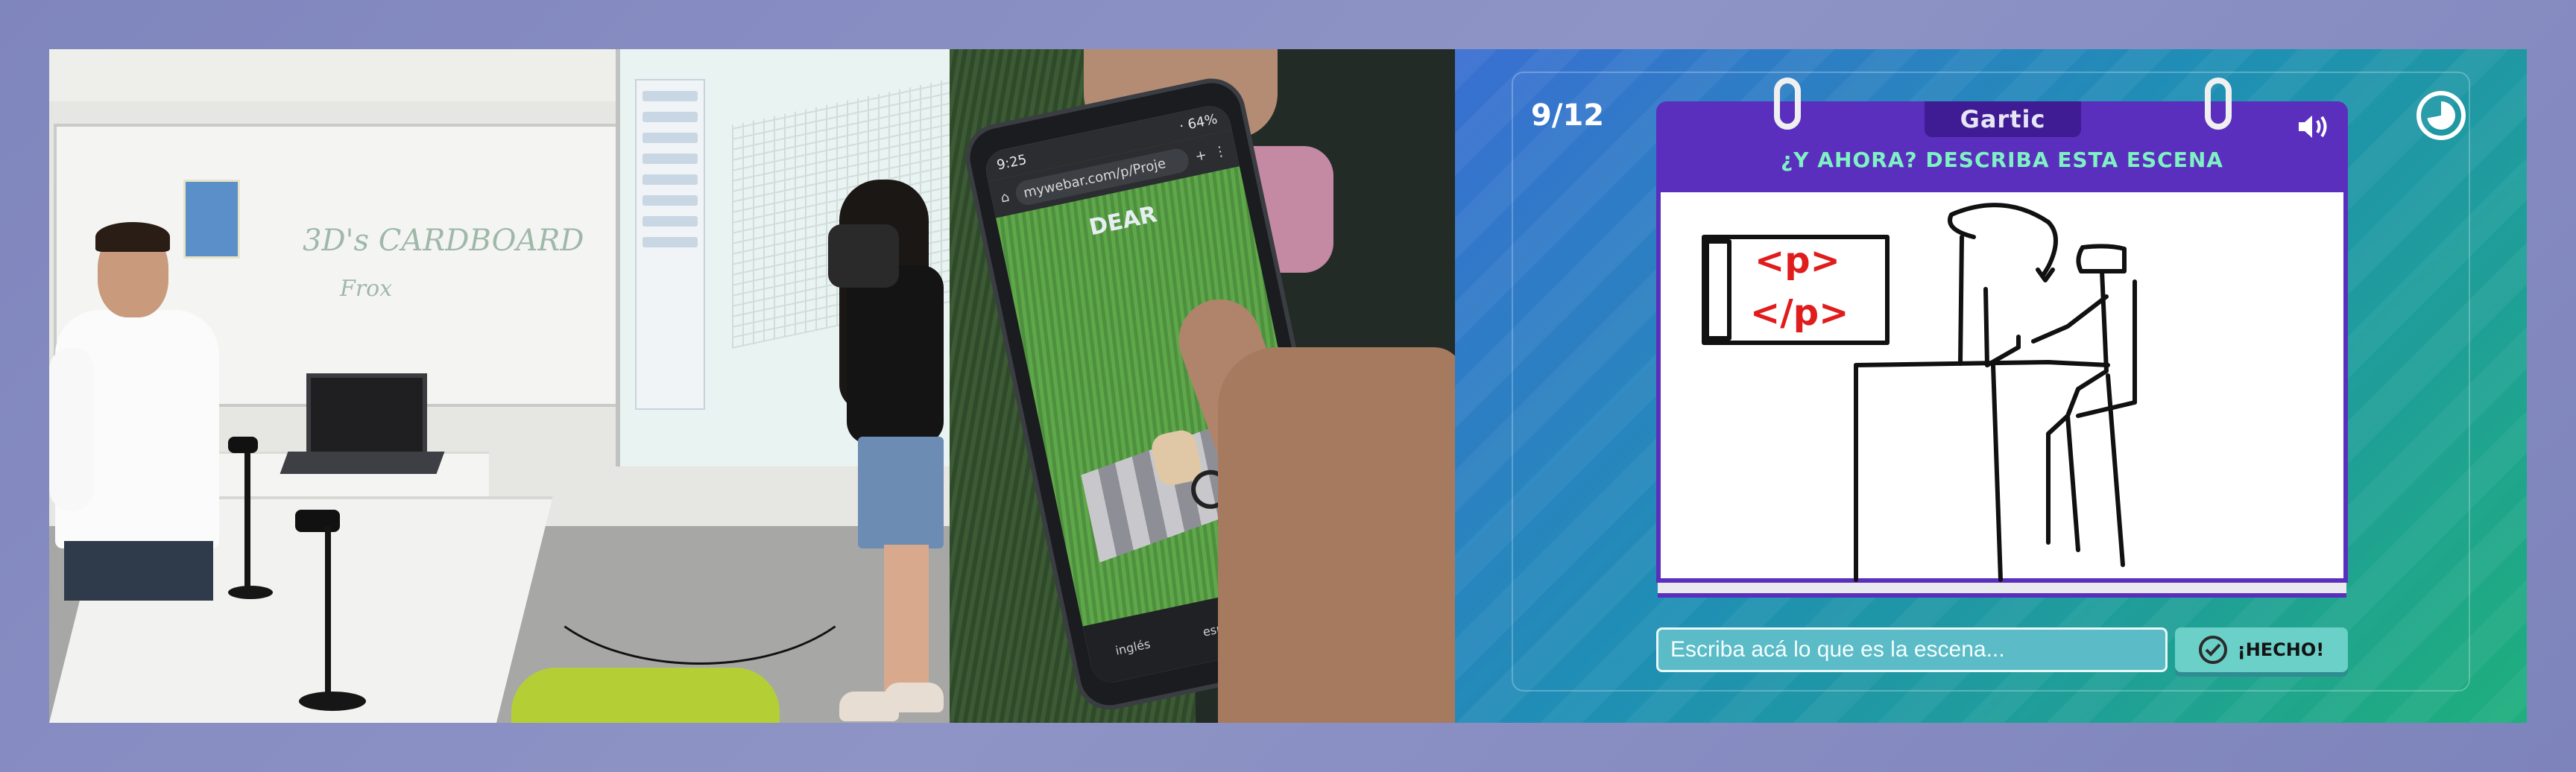 The height and width of the screenshot is (772, 2576). Describe the element at coordinates (1005, 197) in the screenshot. I see `home-icon: ⌂` at that location.